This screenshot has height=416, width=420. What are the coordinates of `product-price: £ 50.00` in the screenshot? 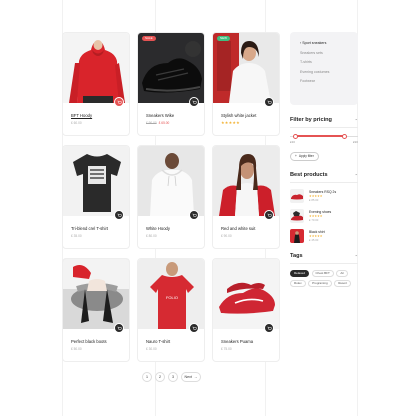 It's located at (97, 349).